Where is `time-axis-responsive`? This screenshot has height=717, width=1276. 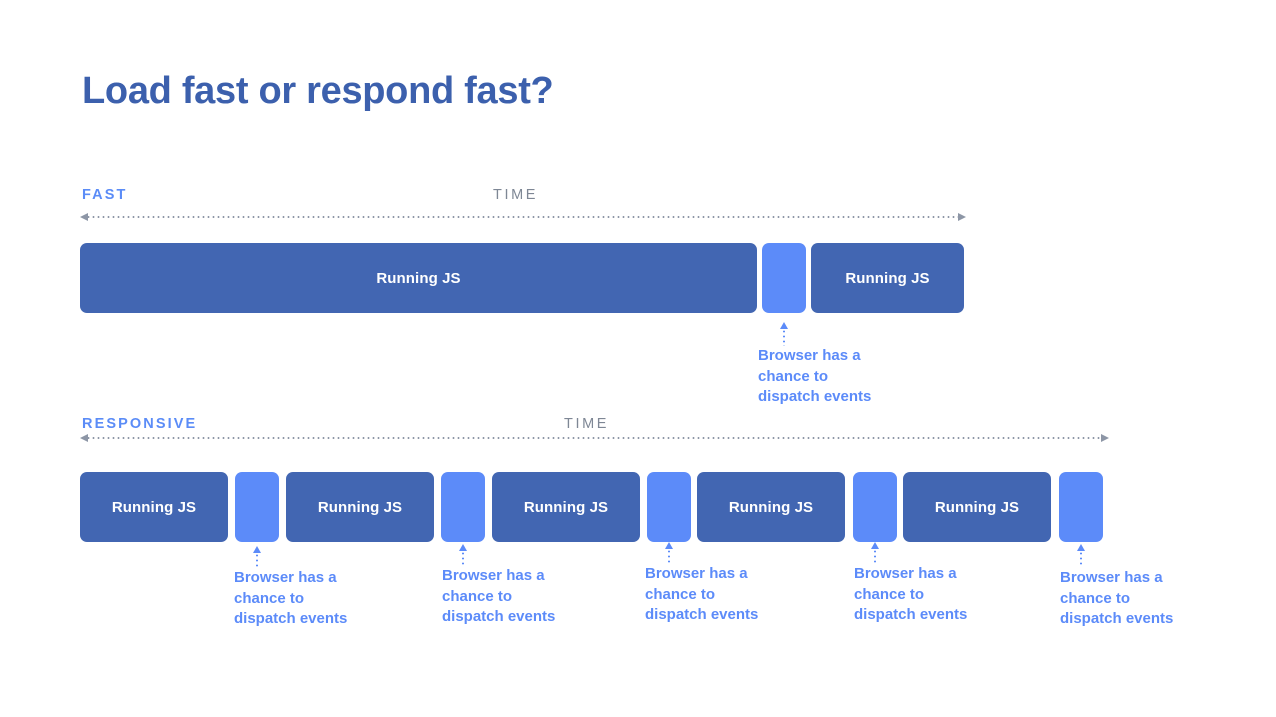 time-axis-responsive is located at coordinates (594, 438).